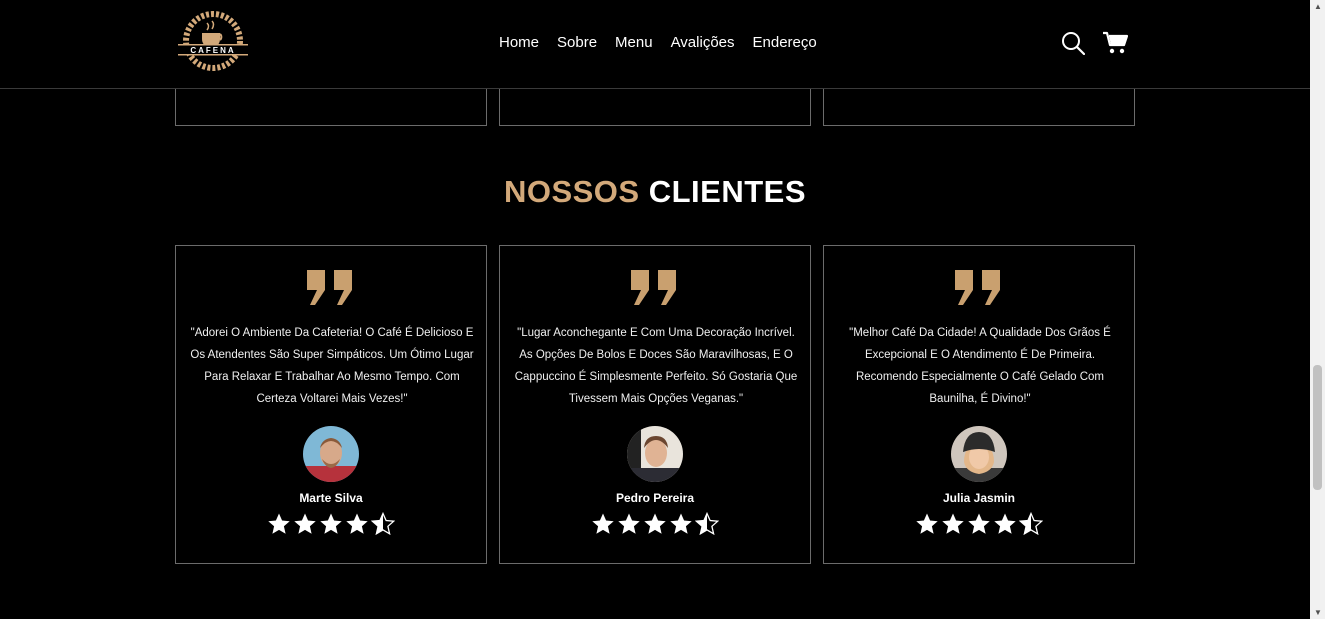 Image resolution: width=1325 pixels, height=619 pixels. What do you see at coordinates (979, 498) in the screenshot?
I see `customer-name: Julia Jasmin` at bounding box center [979, 498].